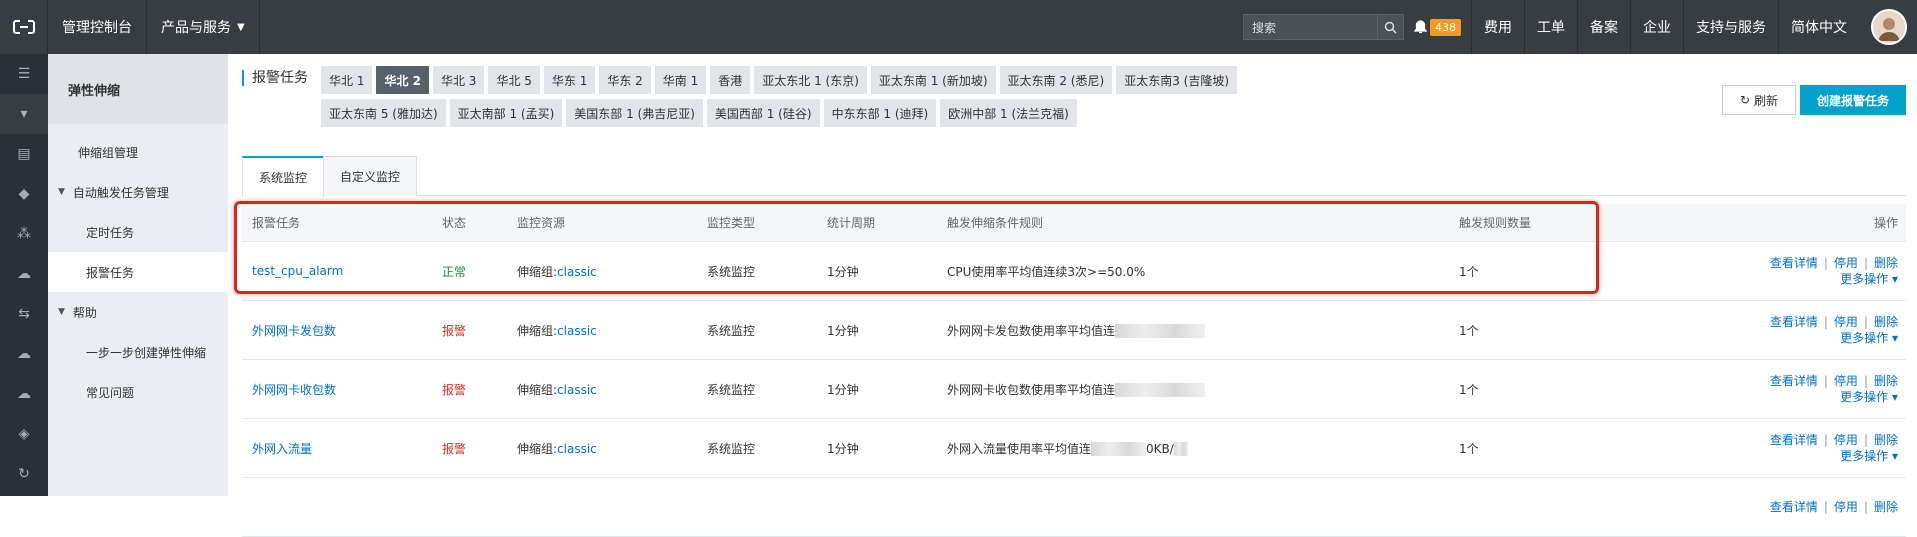 The height and width of the screenshot is (537, 1917). I want to click on network-icon: ⁂, so click(24, 234).